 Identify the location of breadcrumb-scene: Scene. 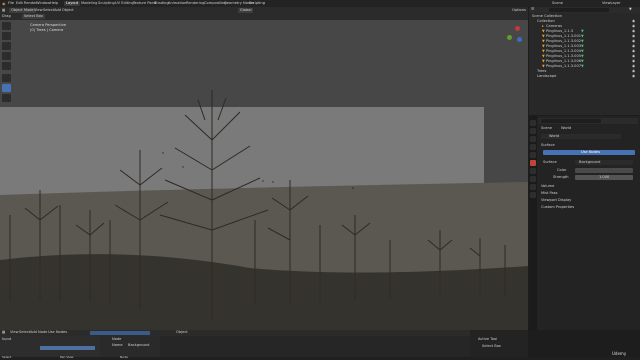
(546, 128).